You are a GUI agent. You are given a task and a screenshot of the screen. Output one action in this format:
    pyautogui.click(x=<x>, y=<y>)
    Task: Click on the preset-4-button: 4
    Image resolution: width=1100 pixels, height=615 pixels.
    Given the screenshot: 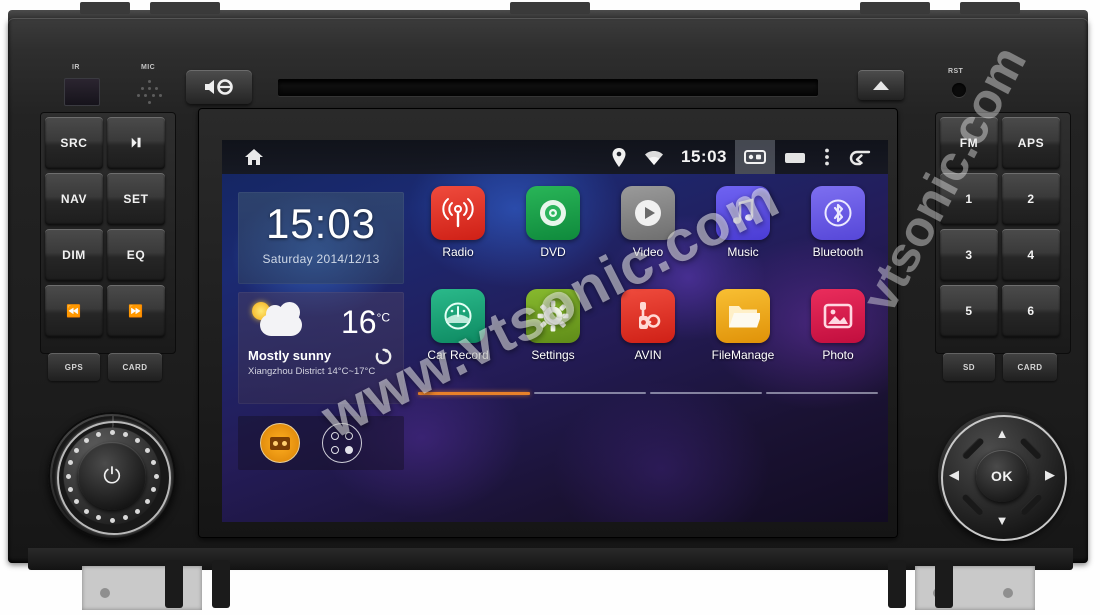 What is the action you would take?
    pyautogui.click(x=1031, y=255)
    